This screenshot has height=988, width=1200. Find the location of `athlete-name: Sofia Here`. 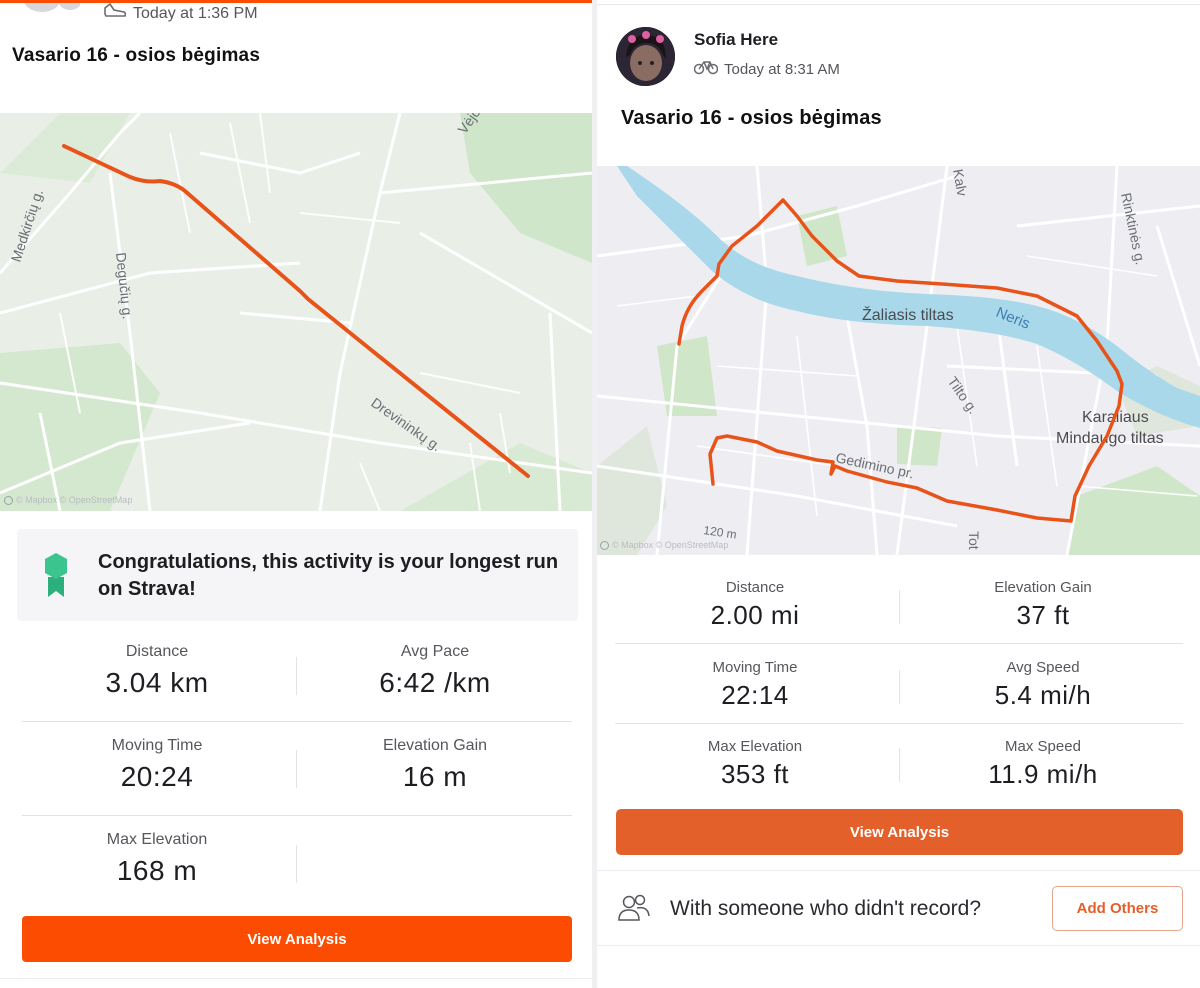

athlete-name: Sofia Here is located at coordinates (736, 40).